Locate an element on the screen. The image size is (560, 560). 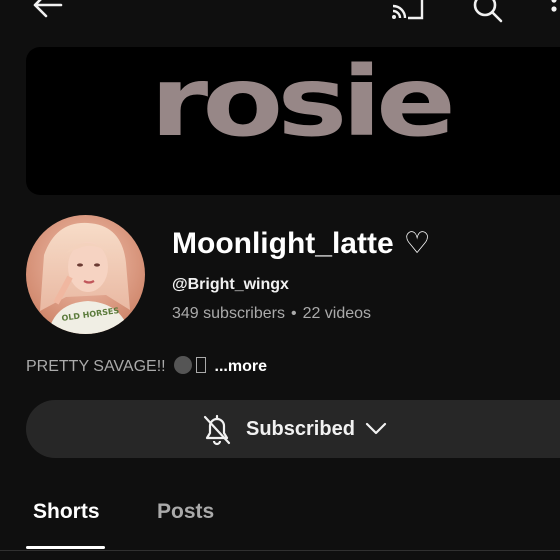
subscribed-button: Subscribed is located at coordinates (293, 429).